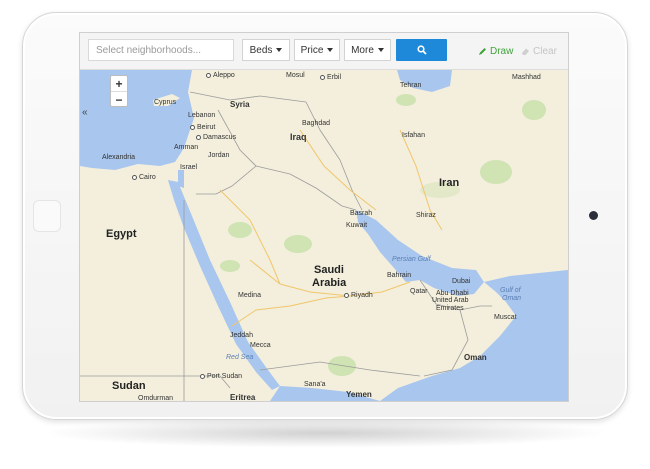 Image resolution: width=650 pixels, height=469 pixels. I want to click on label-arabia: Arabia, so click(329, 283).